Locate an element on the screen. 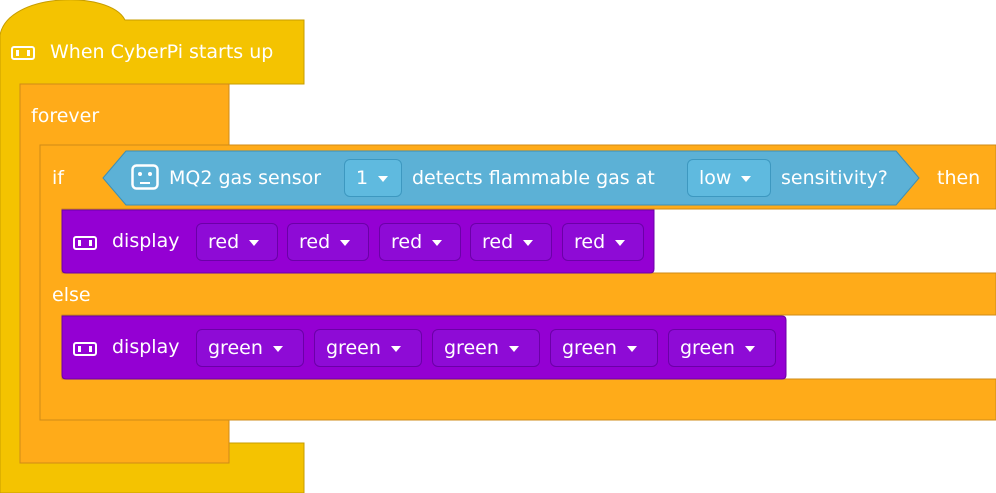  red-dropdown-2: red is located at coordinates (328, 242).